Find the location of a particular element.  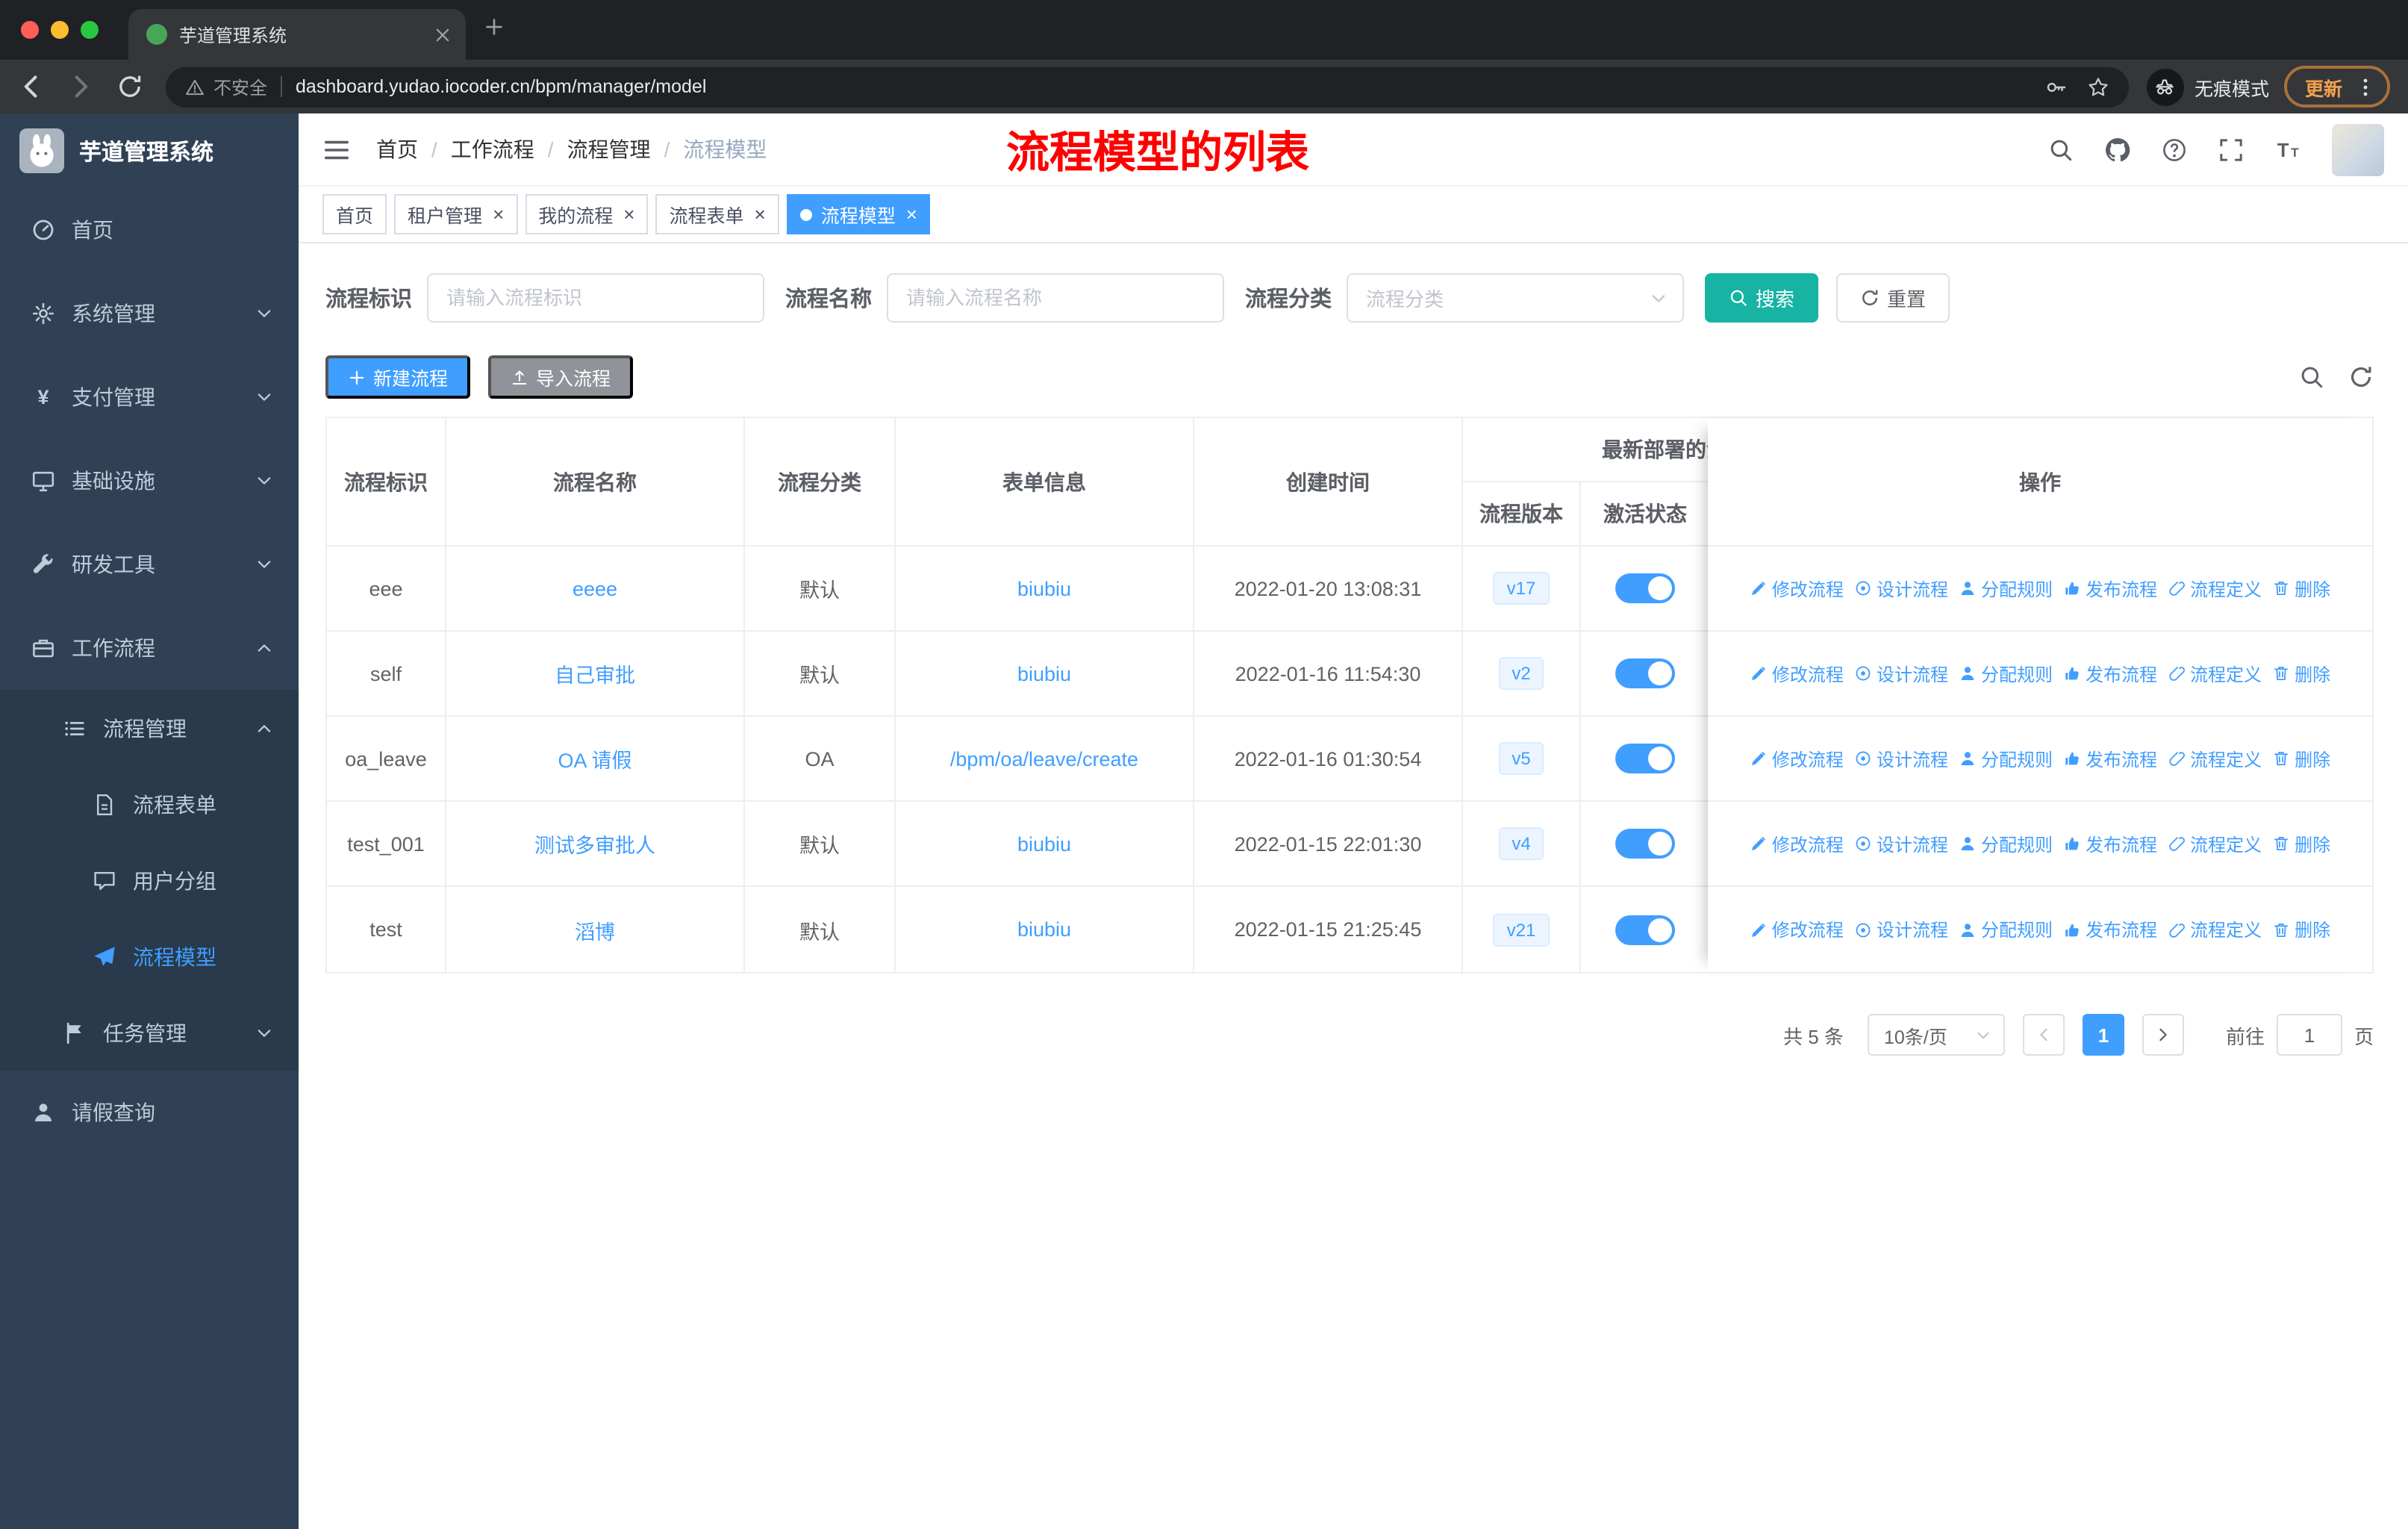

browser-update-button: 更新 is located at coordinates (2336, 87).